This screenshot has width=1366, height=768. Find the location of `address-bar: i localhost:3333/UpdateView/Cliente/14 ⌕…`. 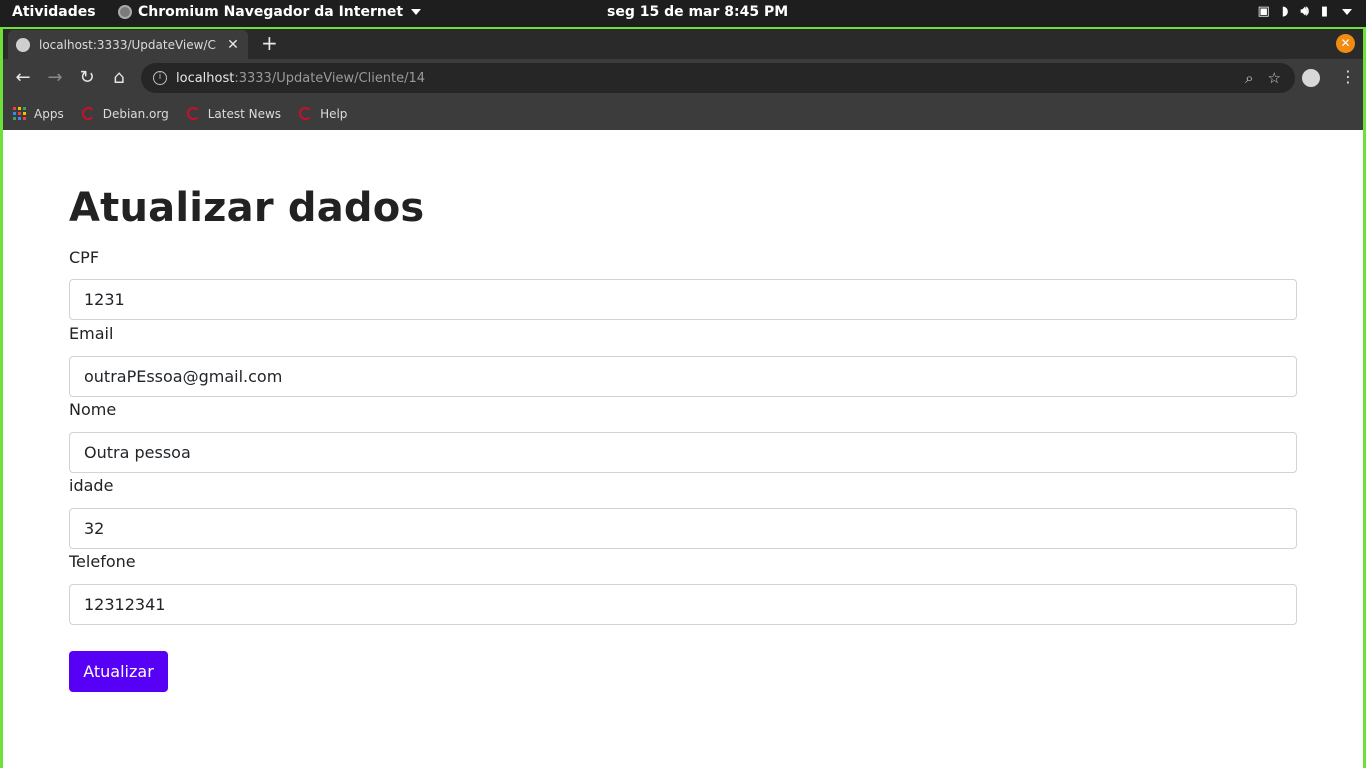

address-bar: i localhost:3333/UpdateView/Cliente/14 ⌕… is located at coordinates (718, 78).